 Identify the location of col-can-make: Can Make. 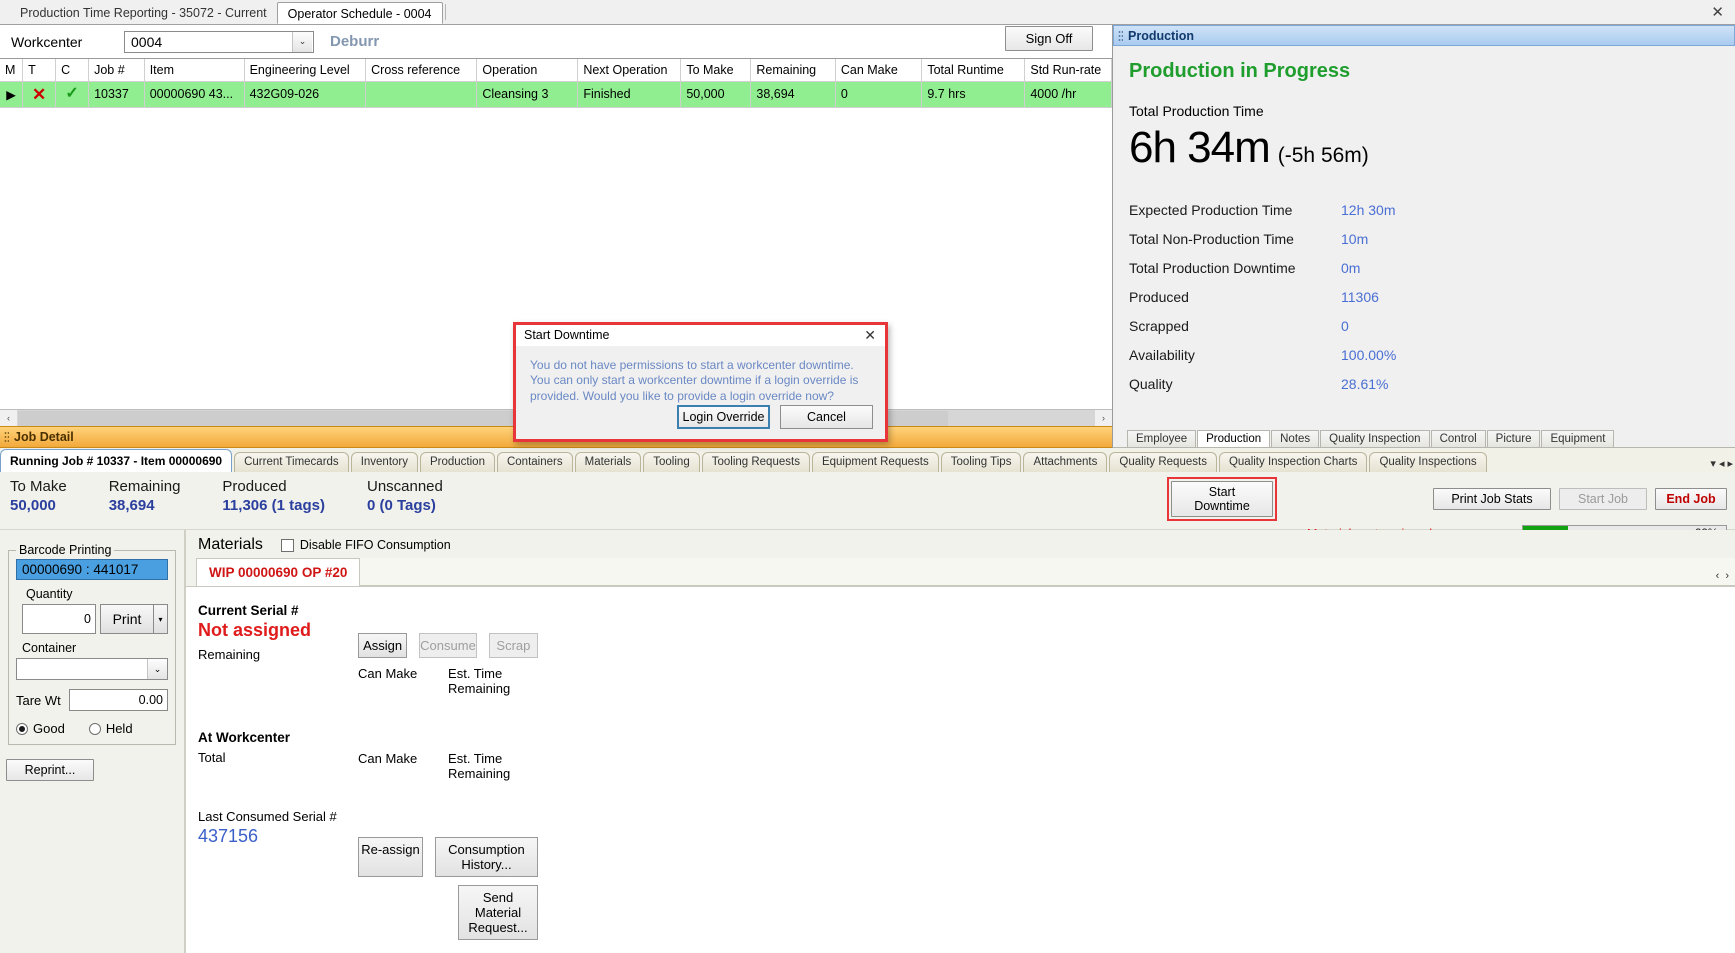
(879, 70).